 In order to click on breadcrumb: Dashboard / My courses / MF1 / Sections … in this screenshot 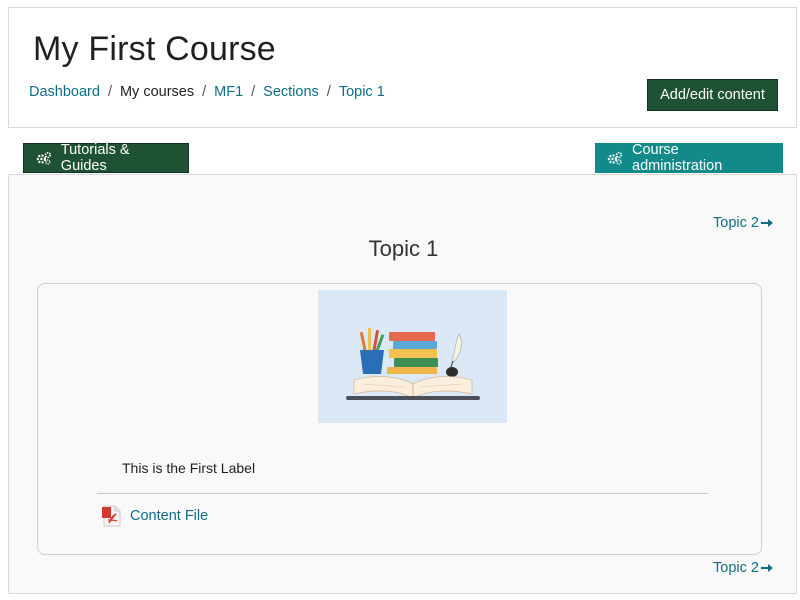, I will do `click(207, 92)`.